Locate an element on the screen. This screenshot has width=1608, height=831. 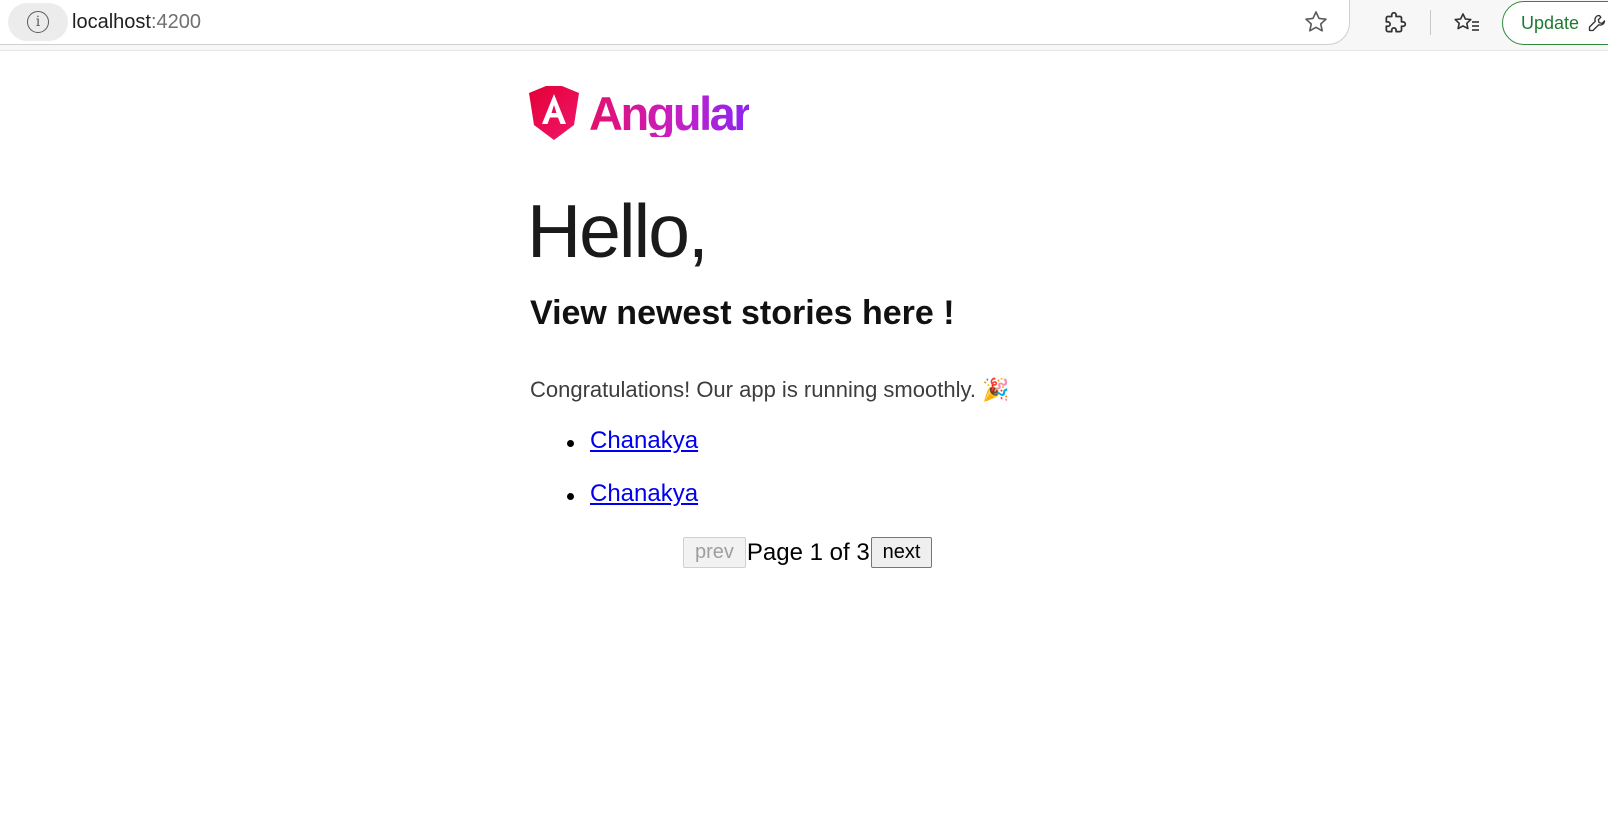
angular-logo: Angular is located at coordinates (640, 113).